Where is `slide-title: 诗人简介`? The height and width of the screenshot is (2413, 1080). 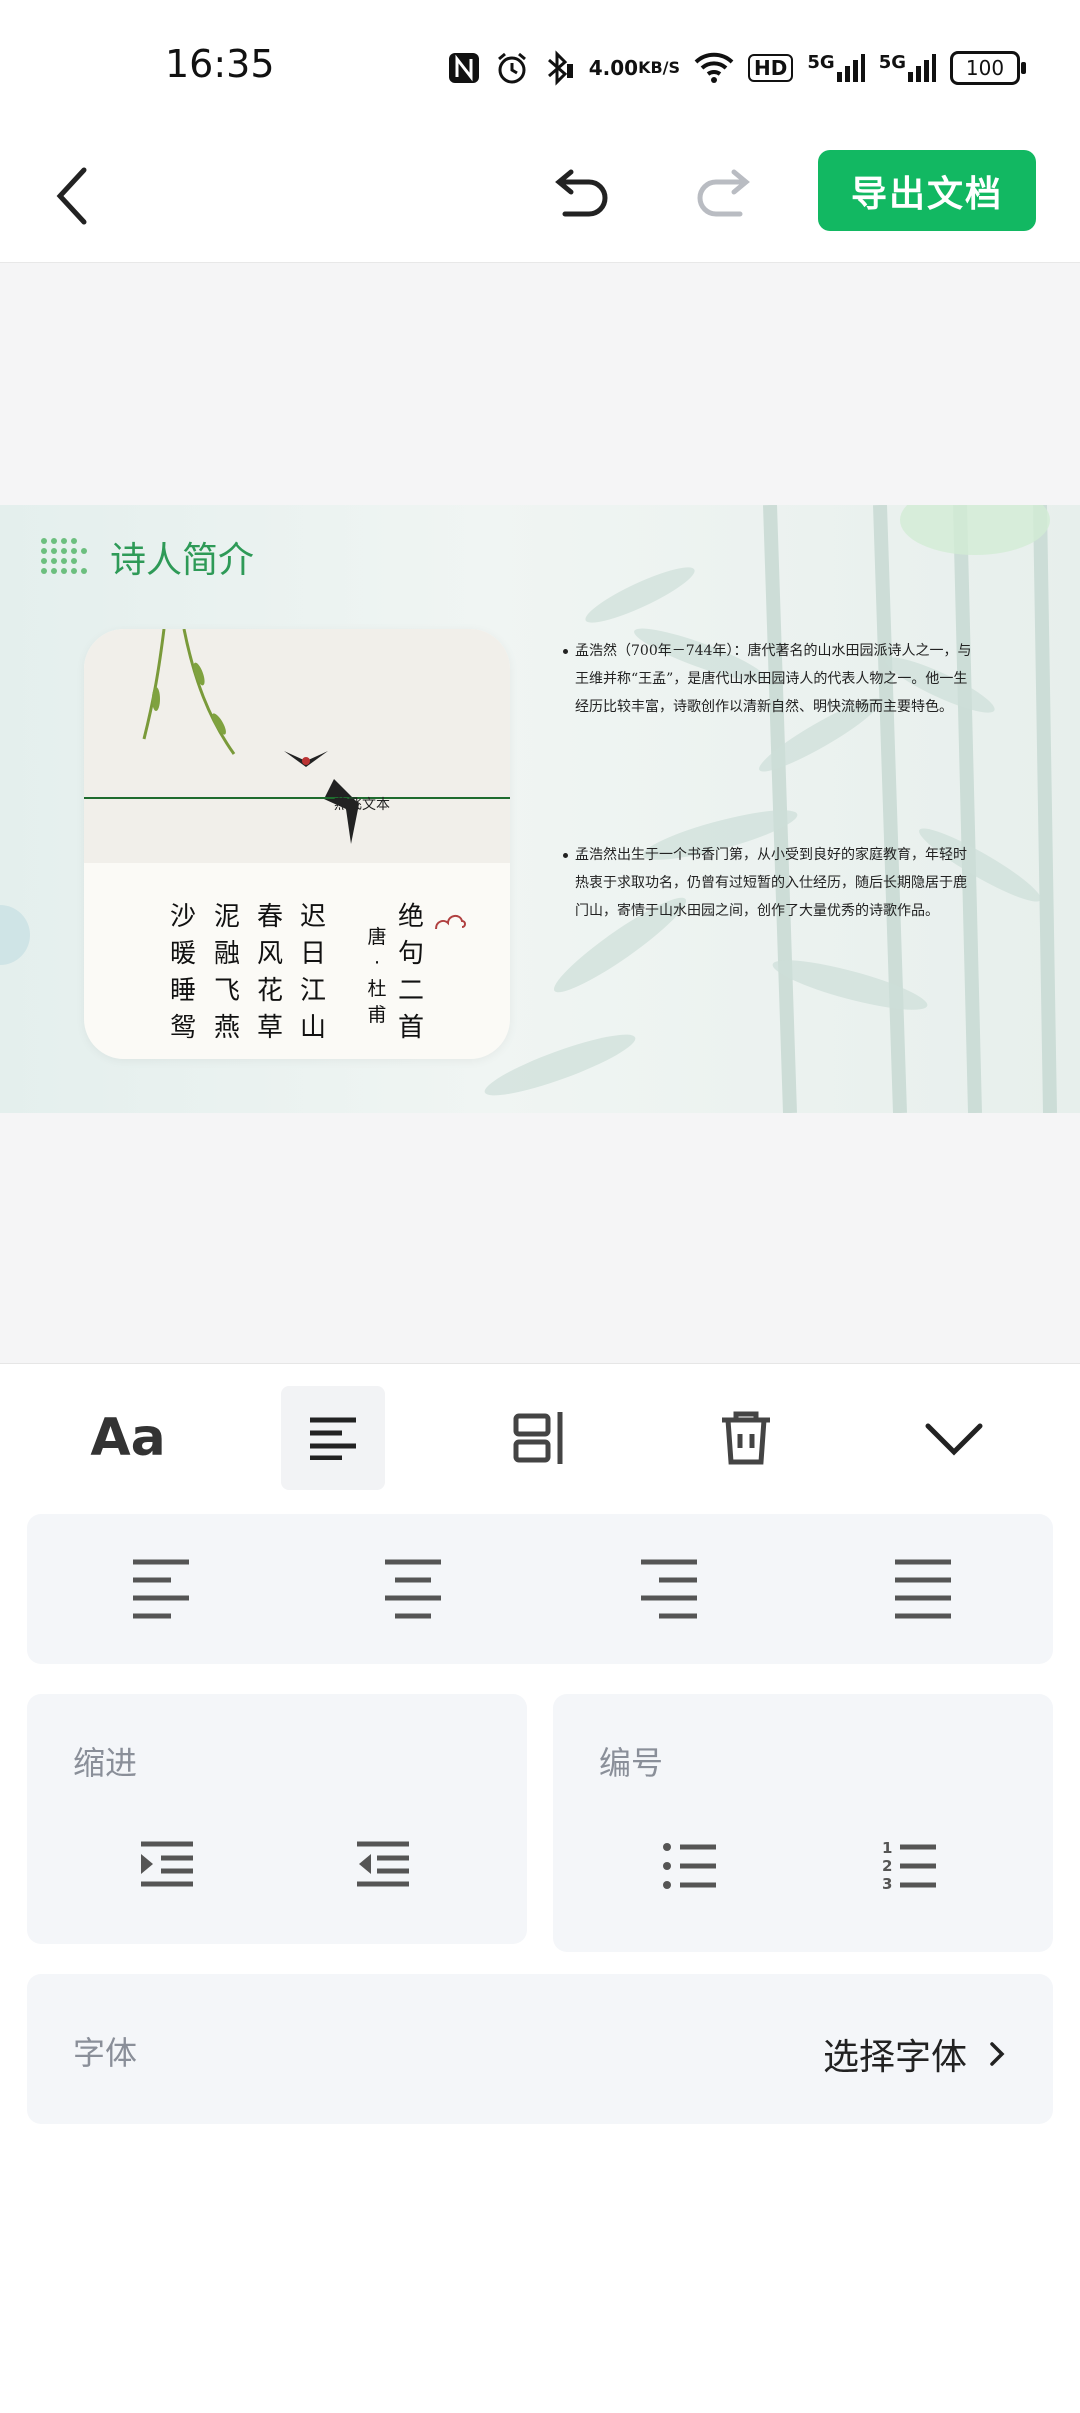 slide-title: 诗人简介 is located at coordinates (182, 557).